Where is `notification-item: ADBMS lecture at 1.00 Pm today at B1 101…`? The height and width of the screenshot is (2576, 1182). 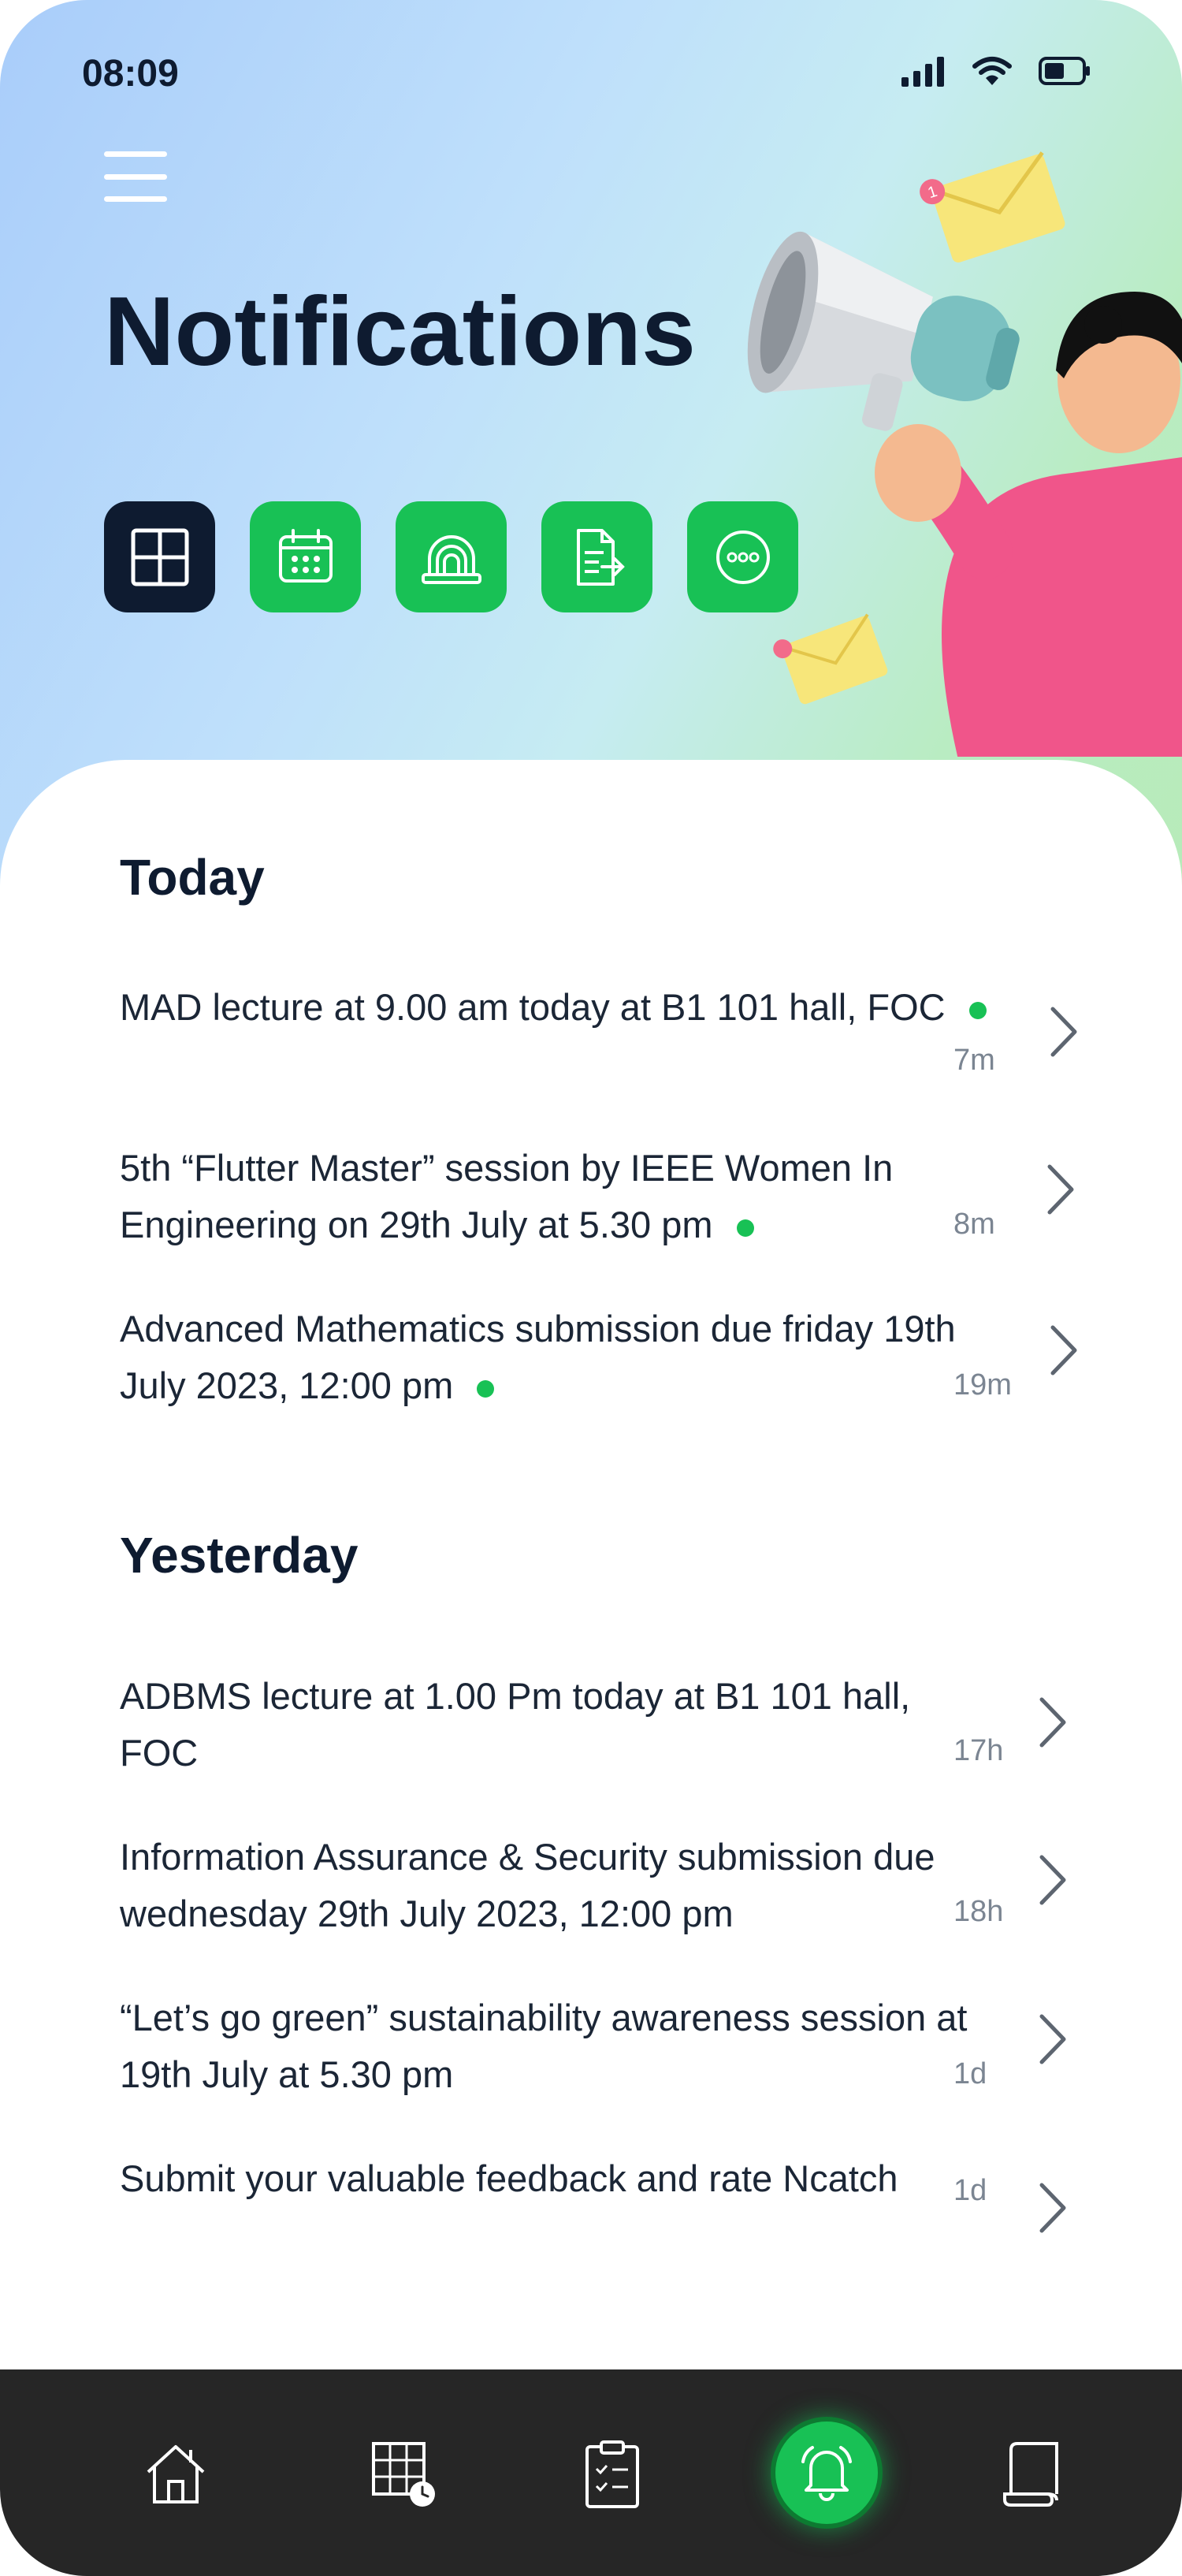
notification-item: ADBMS lecture at 1.00 Pm today at B1 101… is located at coordinates (600, 1727).